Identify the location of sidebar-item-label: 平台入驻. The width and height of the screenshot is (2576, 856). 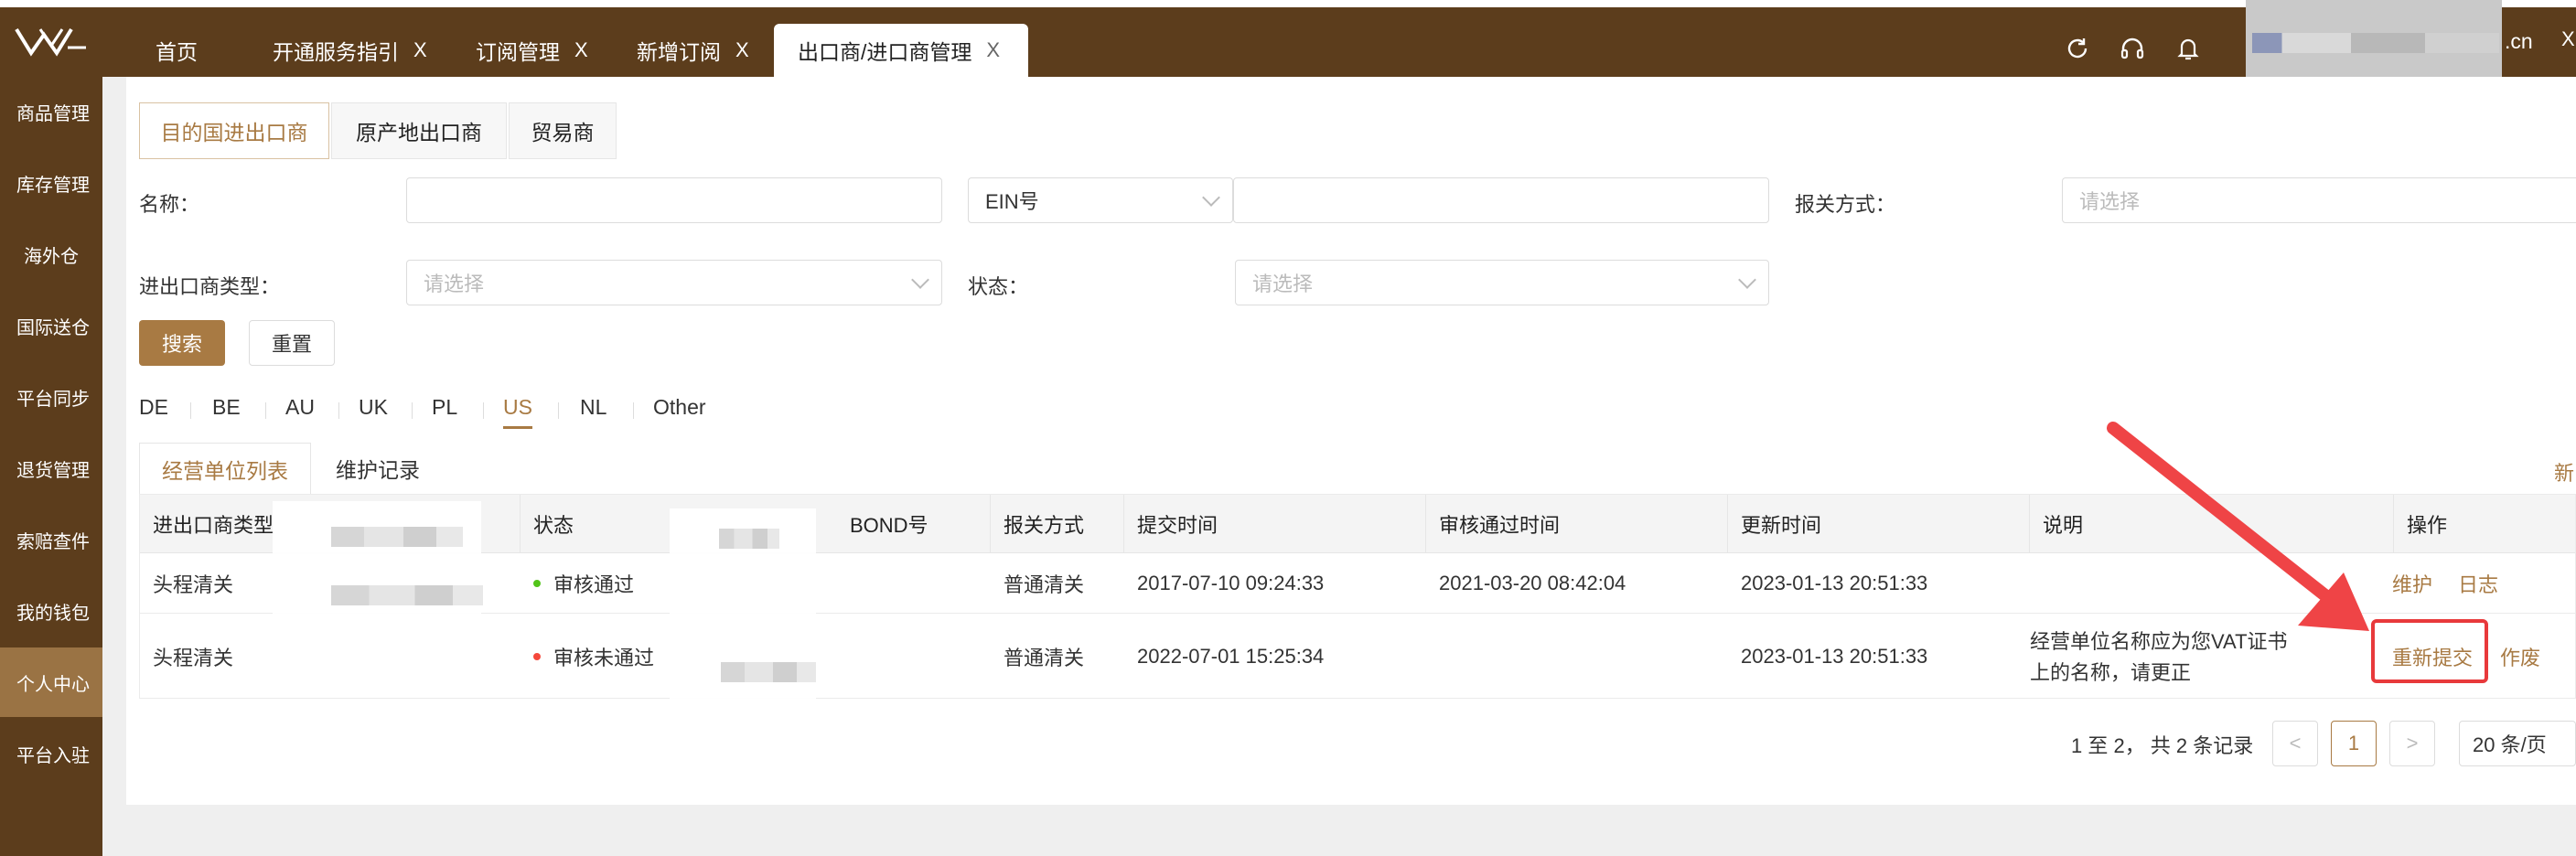
(53, 755).